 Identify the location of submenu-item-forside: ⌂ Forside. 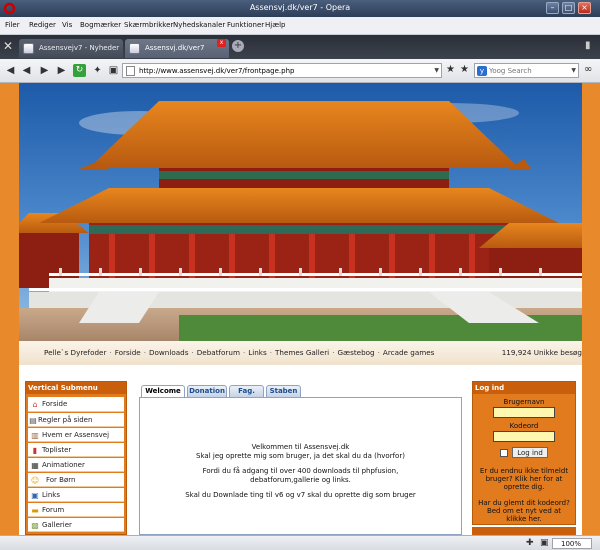
(76, 404).